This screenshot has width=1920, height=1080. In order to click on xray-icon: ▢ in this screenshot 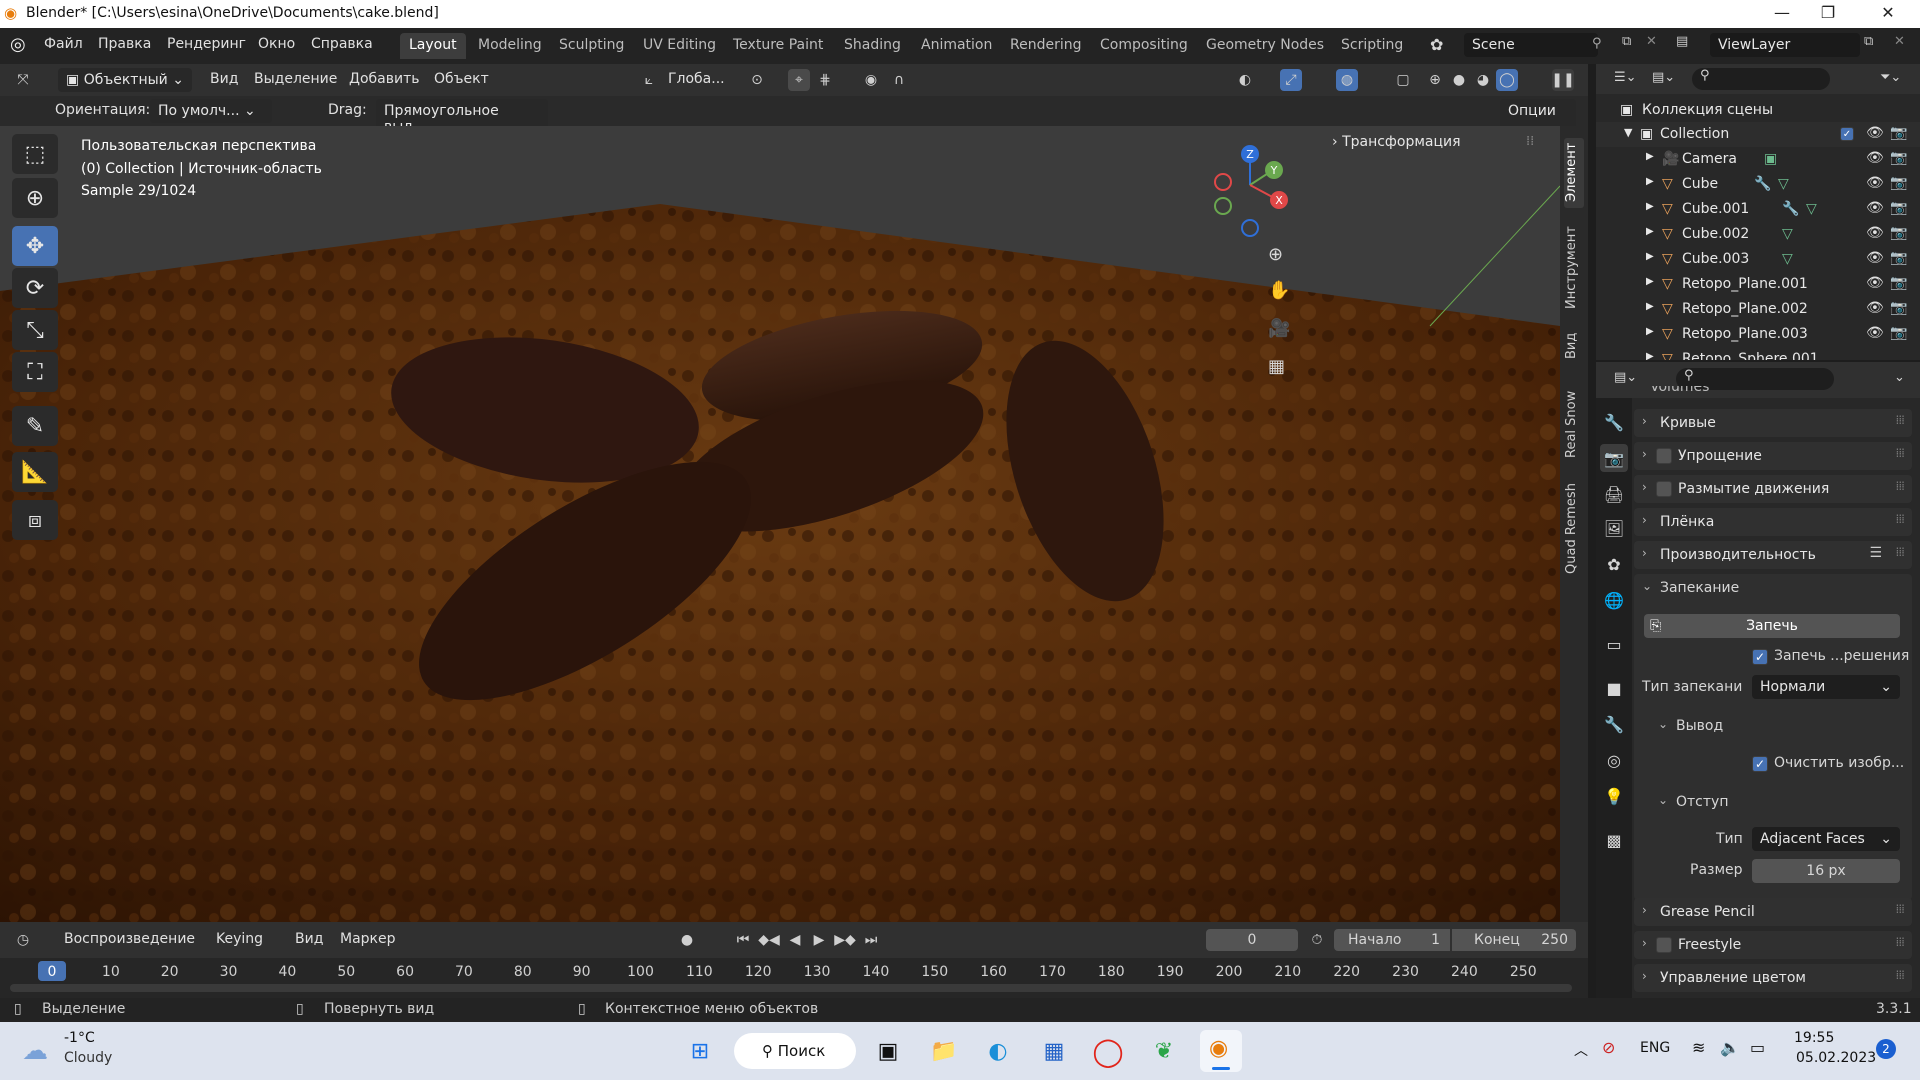, I will do `click(1403, 80)`.